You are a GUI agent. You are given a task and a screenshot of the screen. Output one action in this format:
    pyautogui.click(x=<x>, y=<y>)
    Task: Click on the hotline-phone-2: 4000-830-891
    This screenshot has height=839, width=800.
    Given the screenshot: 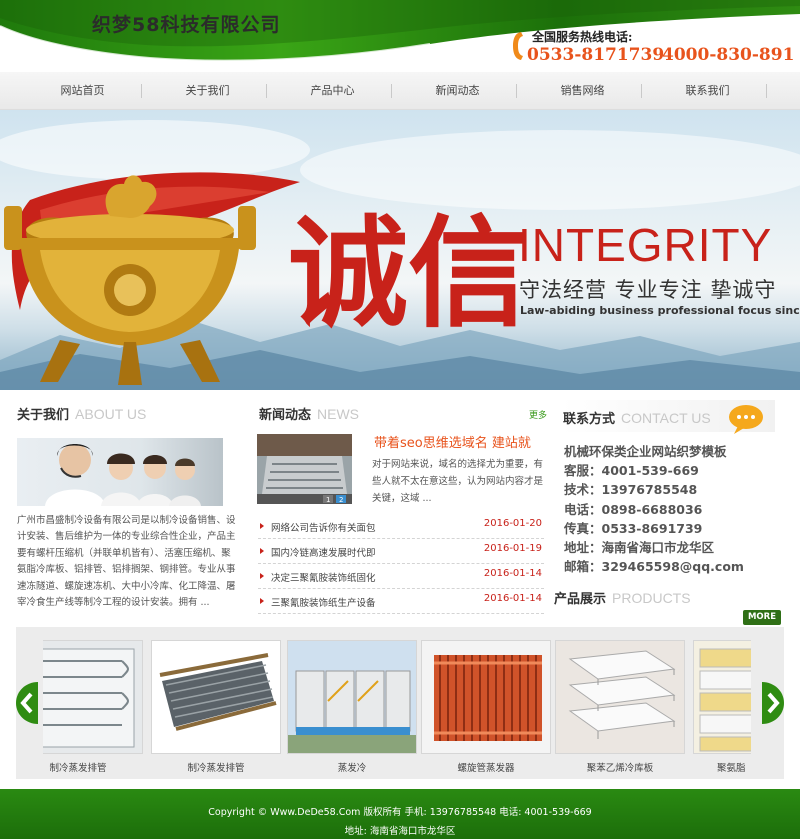 What is the action you would take?
    pyautogui.click(x=728, y=55)
    